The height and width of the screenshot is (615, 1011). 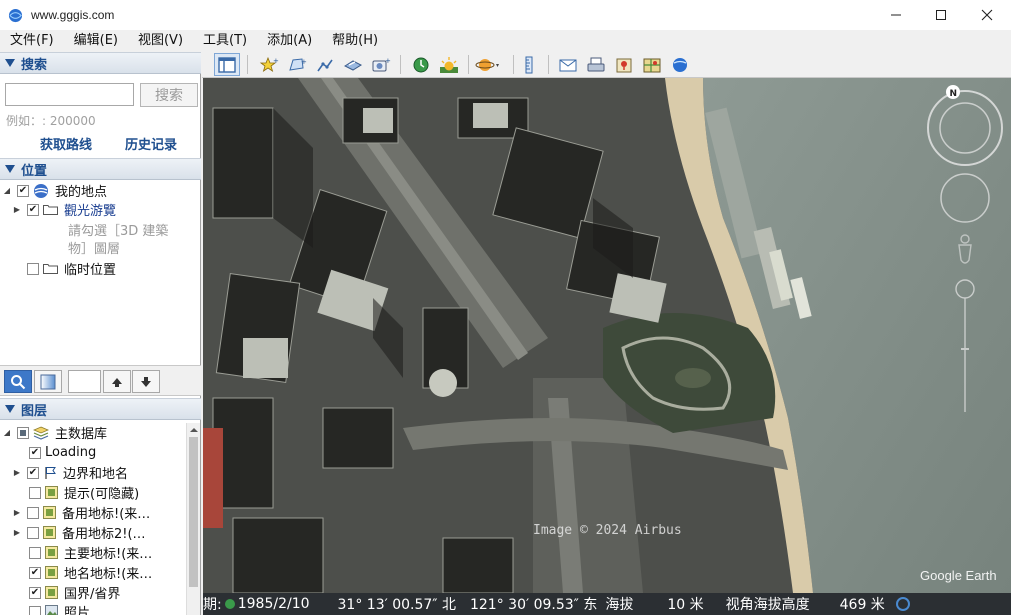 What do you see at coordinates (66, 143) in the screenshot?
I see `get-route-link: 获取路线` at bounding box center [66, 143].